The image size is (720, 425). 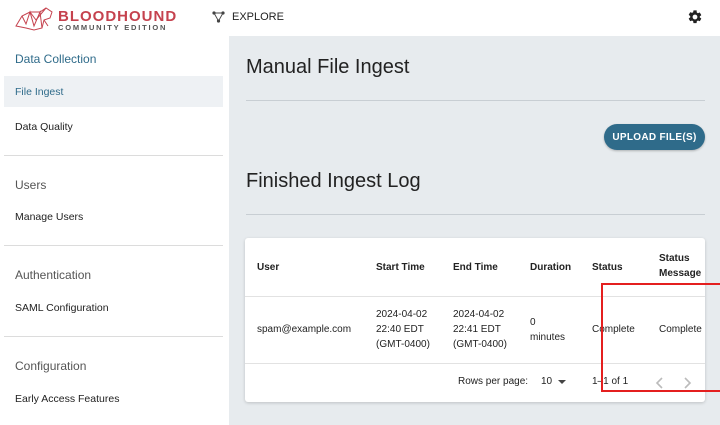 I want to click on rows-per-page-select: 10, so click(x=554, y=381).